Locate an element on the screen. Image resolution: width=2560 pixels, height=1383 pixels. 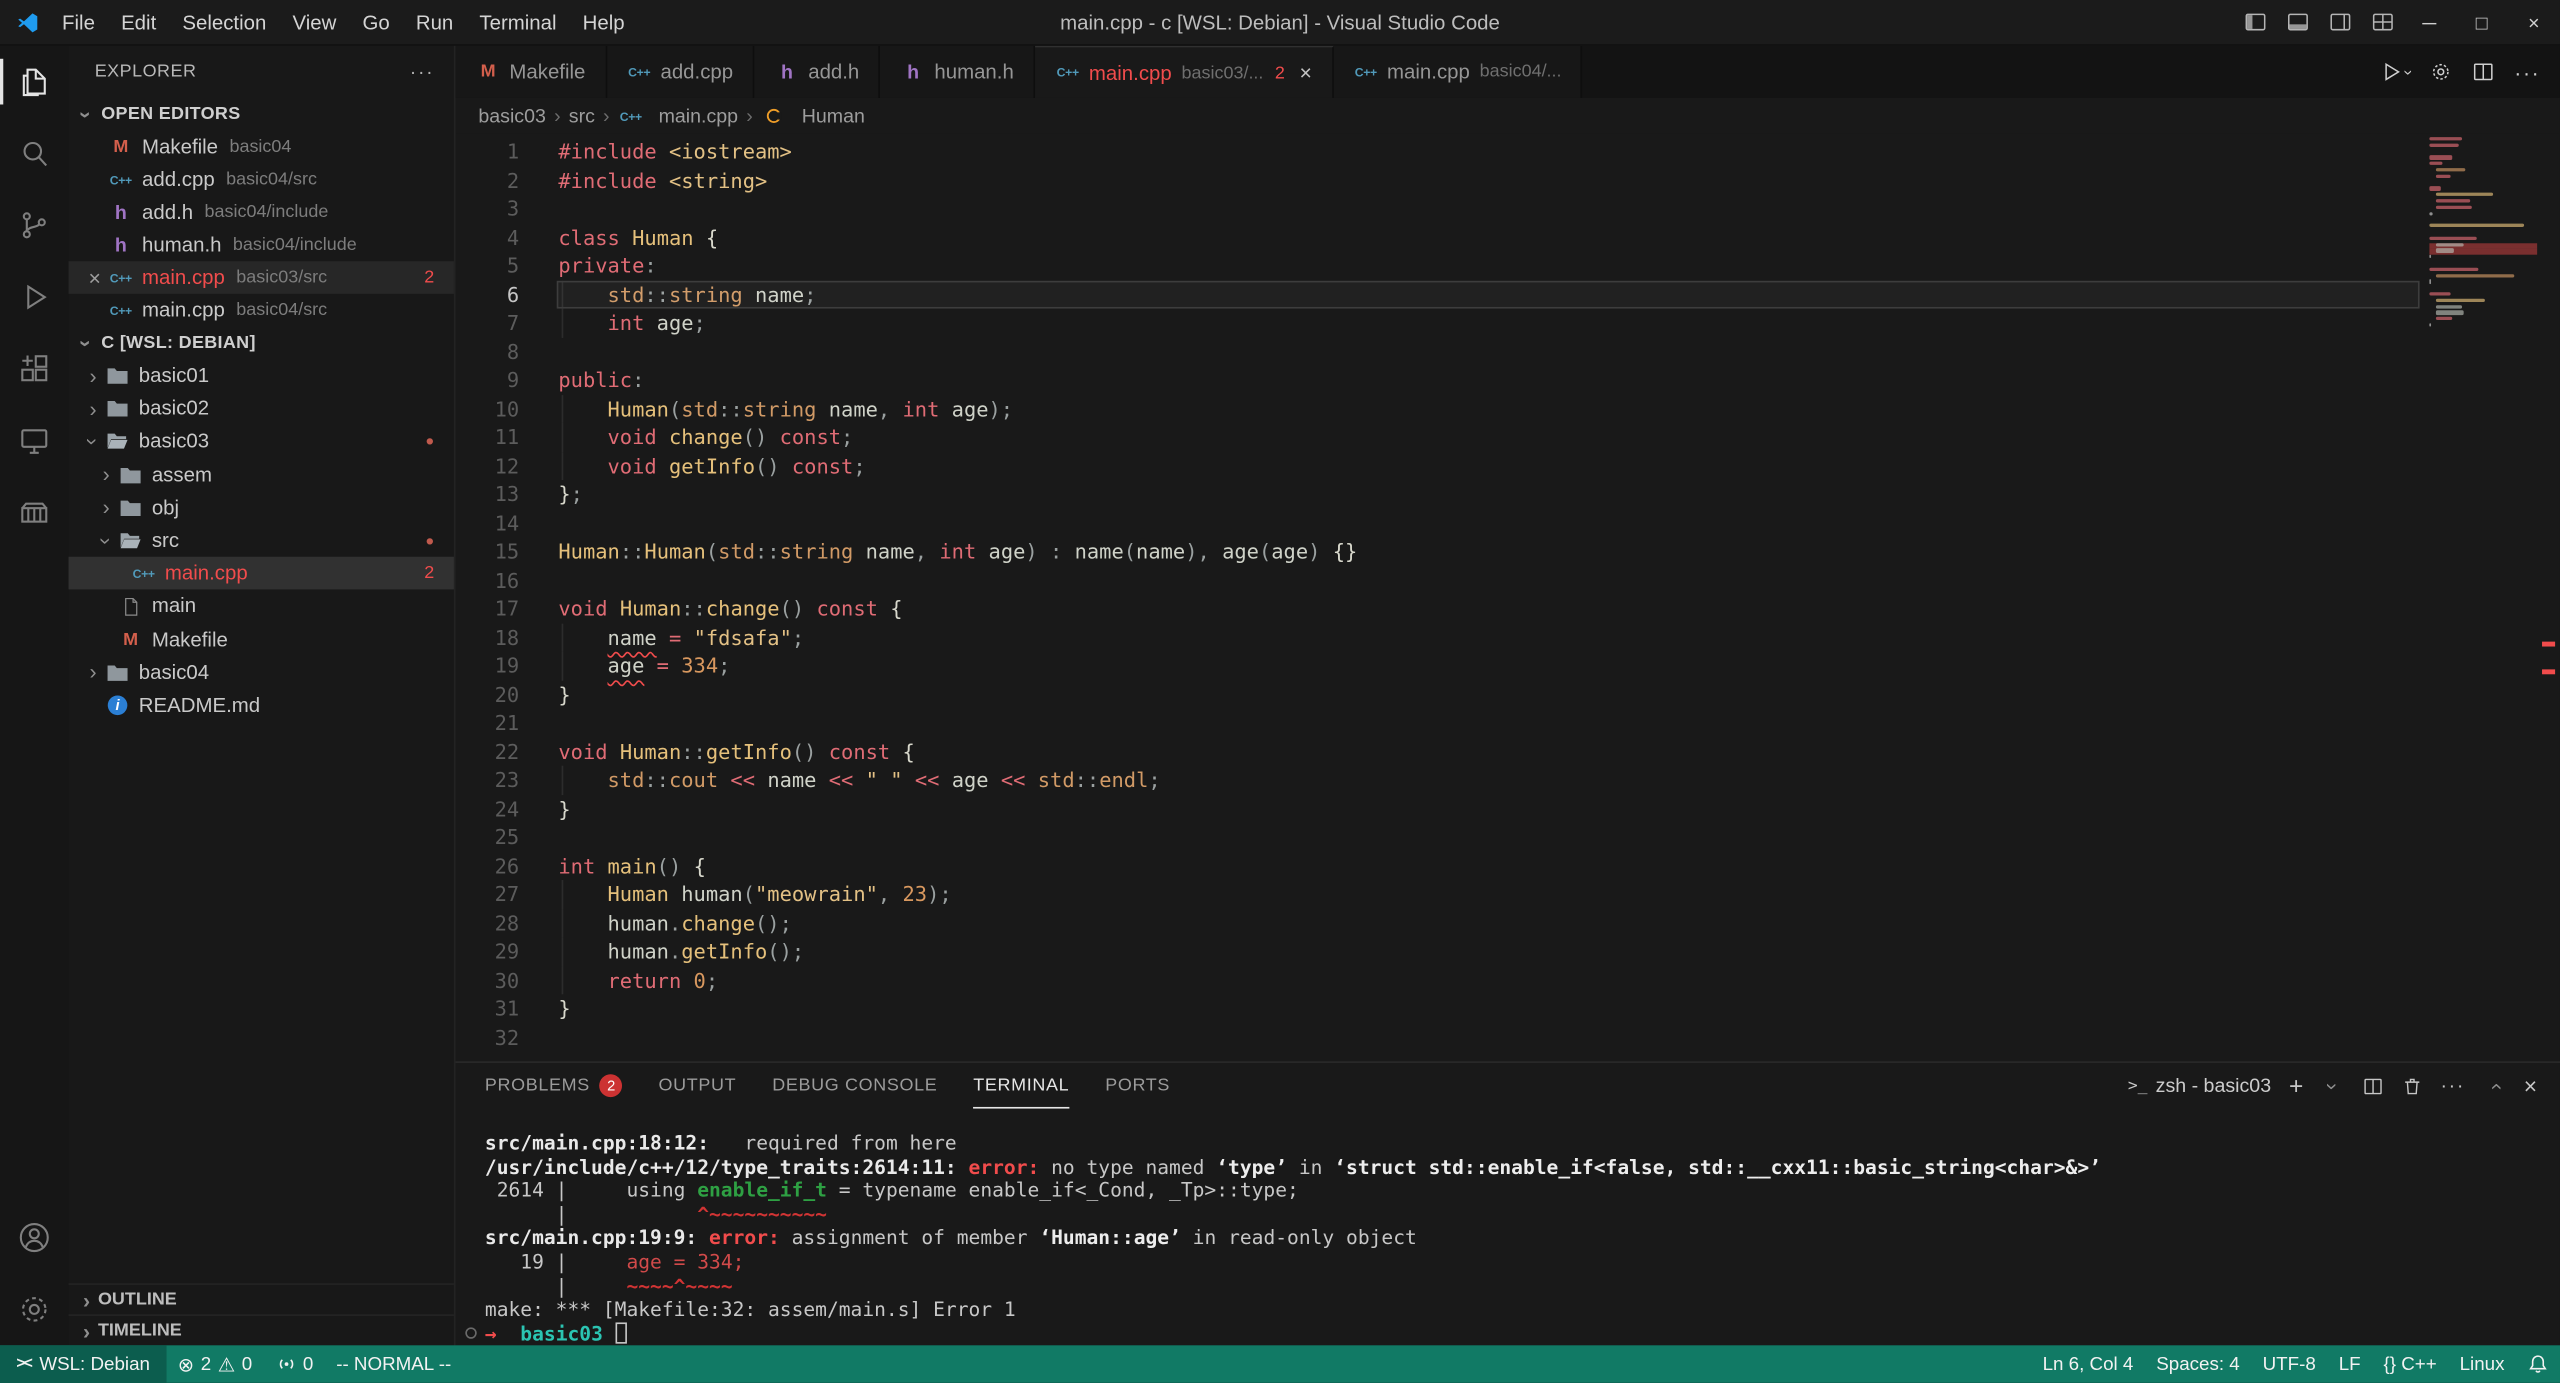
tree-item-README.md: i README.md is located at coordinates (261, 705).